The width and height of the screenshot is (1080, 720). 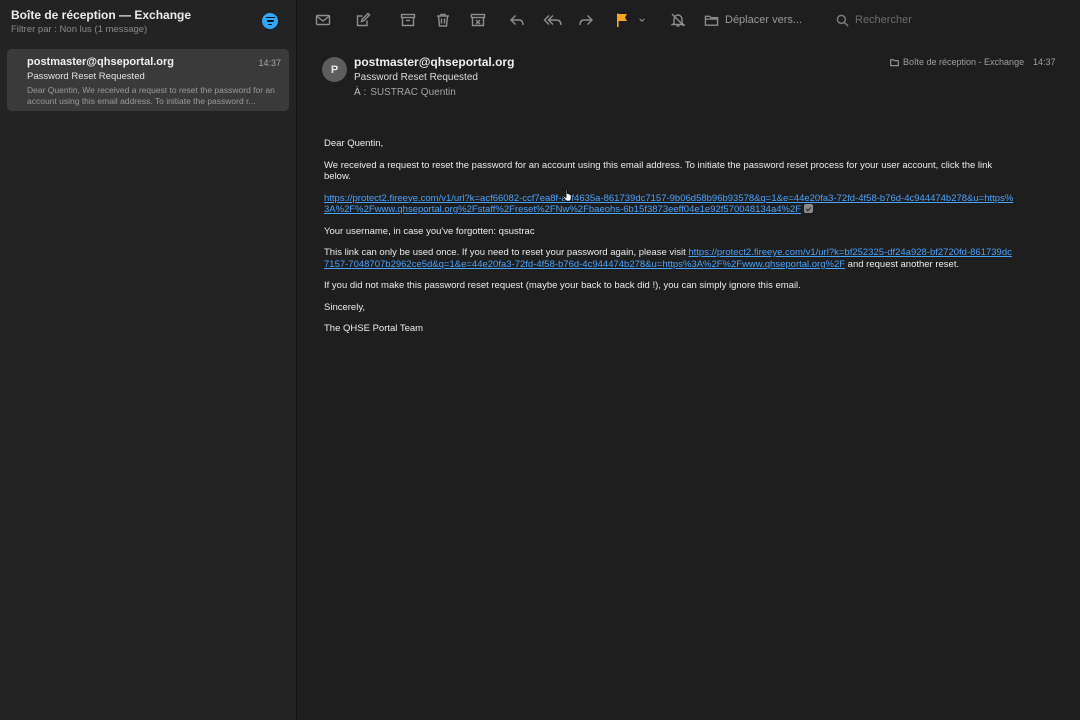 What do you see at coordinates (434, 62) in the screenshot?
I see `sender-address: postmaster@qhseportal.org` at bounding box center [434, 62].